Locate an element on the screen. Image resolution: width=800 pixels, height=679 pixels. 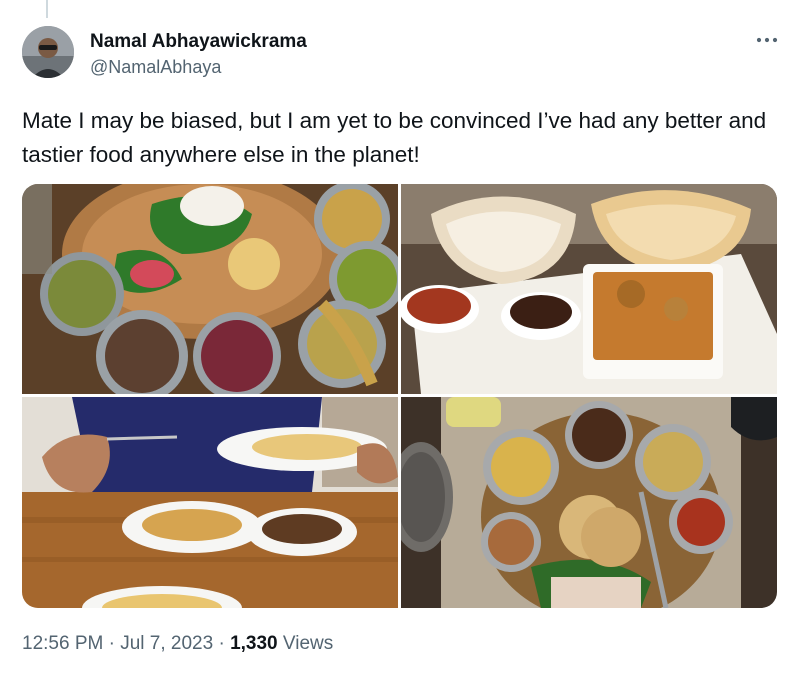
tweet-time: 12:56 PM is located at coordinates (62, 643).